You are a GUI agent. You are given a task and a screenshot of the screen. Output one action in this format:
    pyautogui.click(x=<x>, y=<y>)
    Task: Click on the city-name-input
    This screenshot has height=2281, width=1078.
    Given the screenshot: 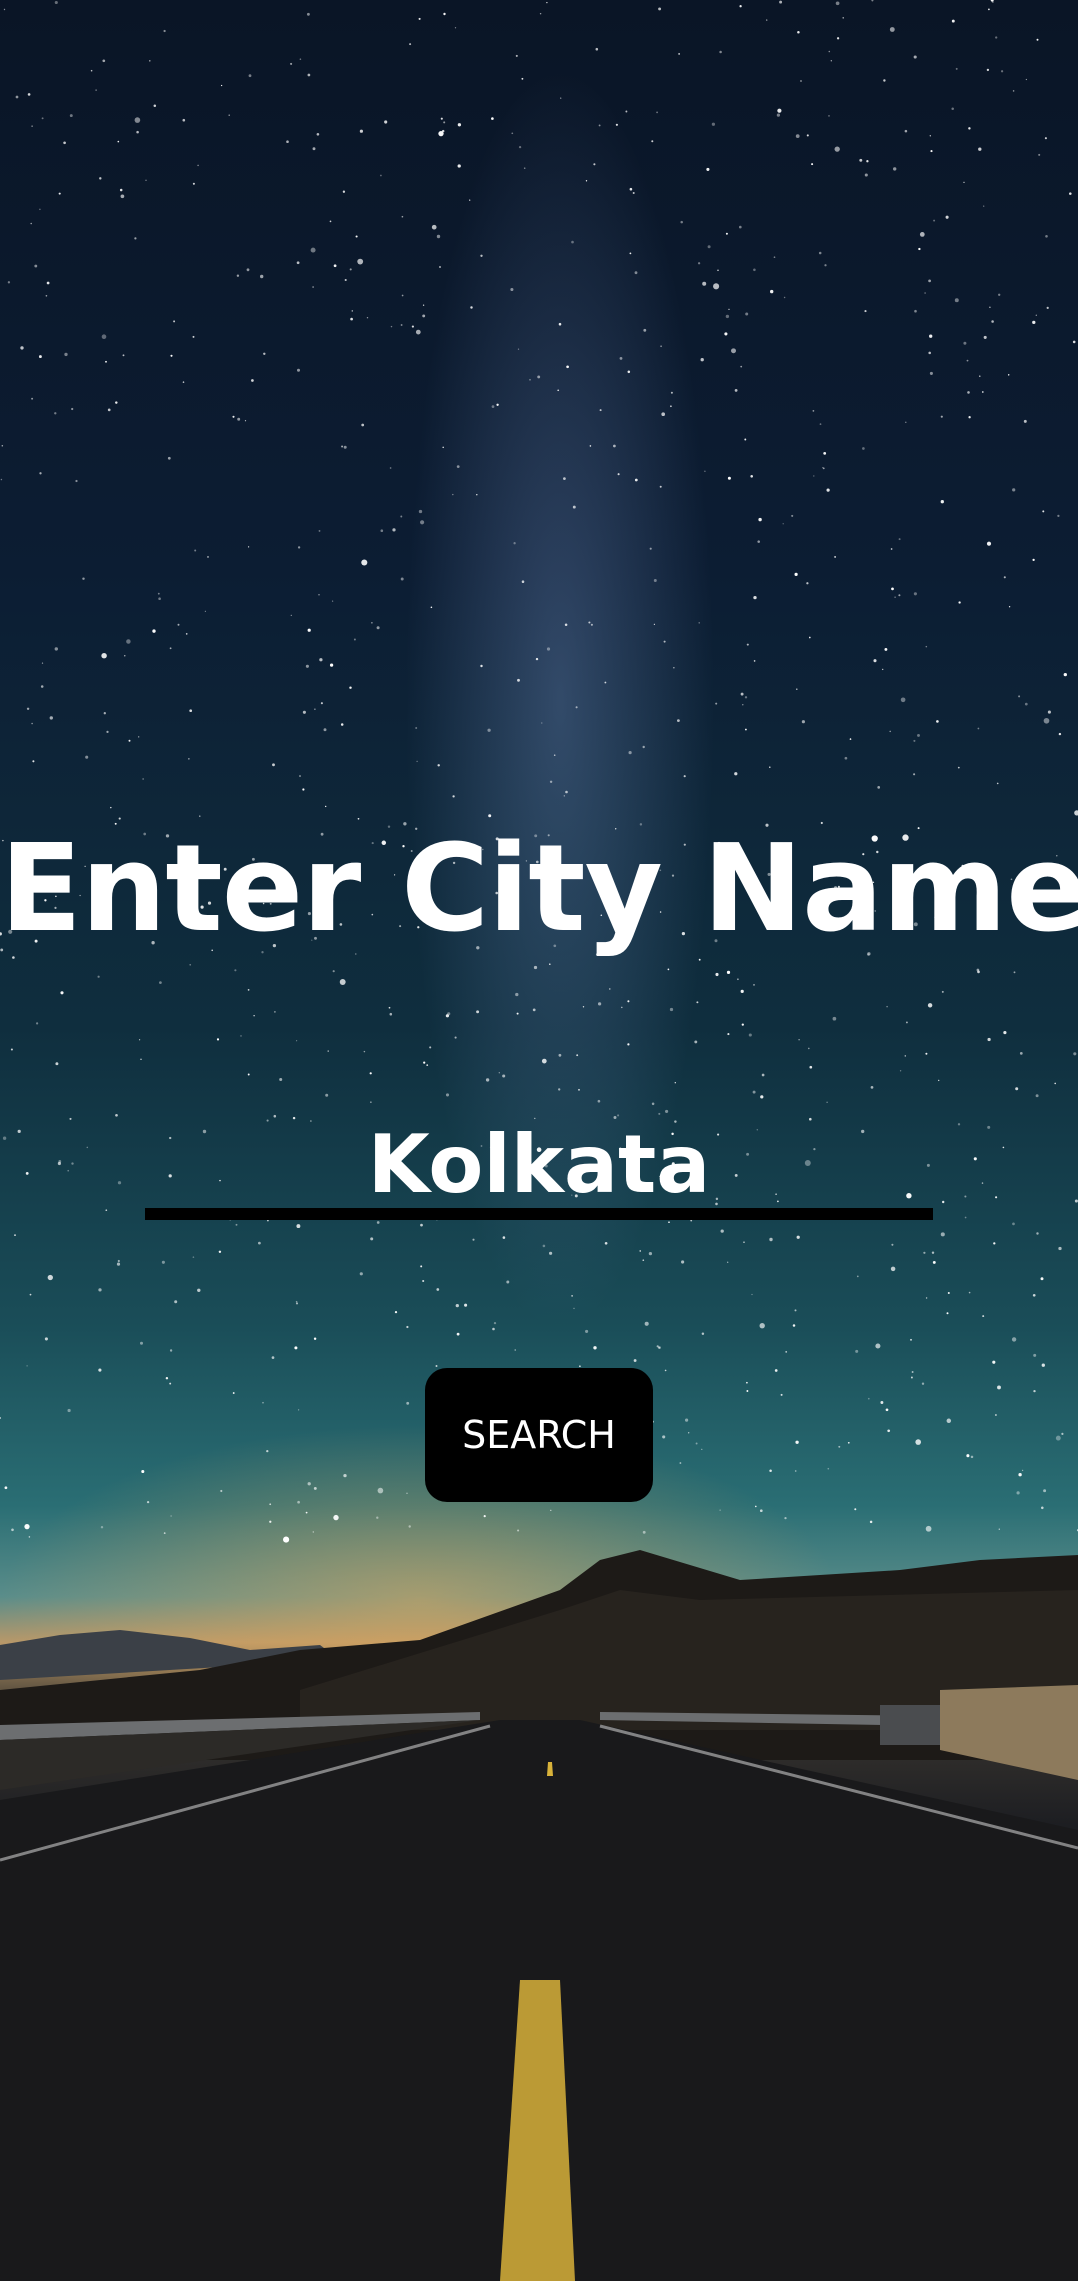 What is the action you would take?
    pyautogui.click(x=539, y=1170)
    